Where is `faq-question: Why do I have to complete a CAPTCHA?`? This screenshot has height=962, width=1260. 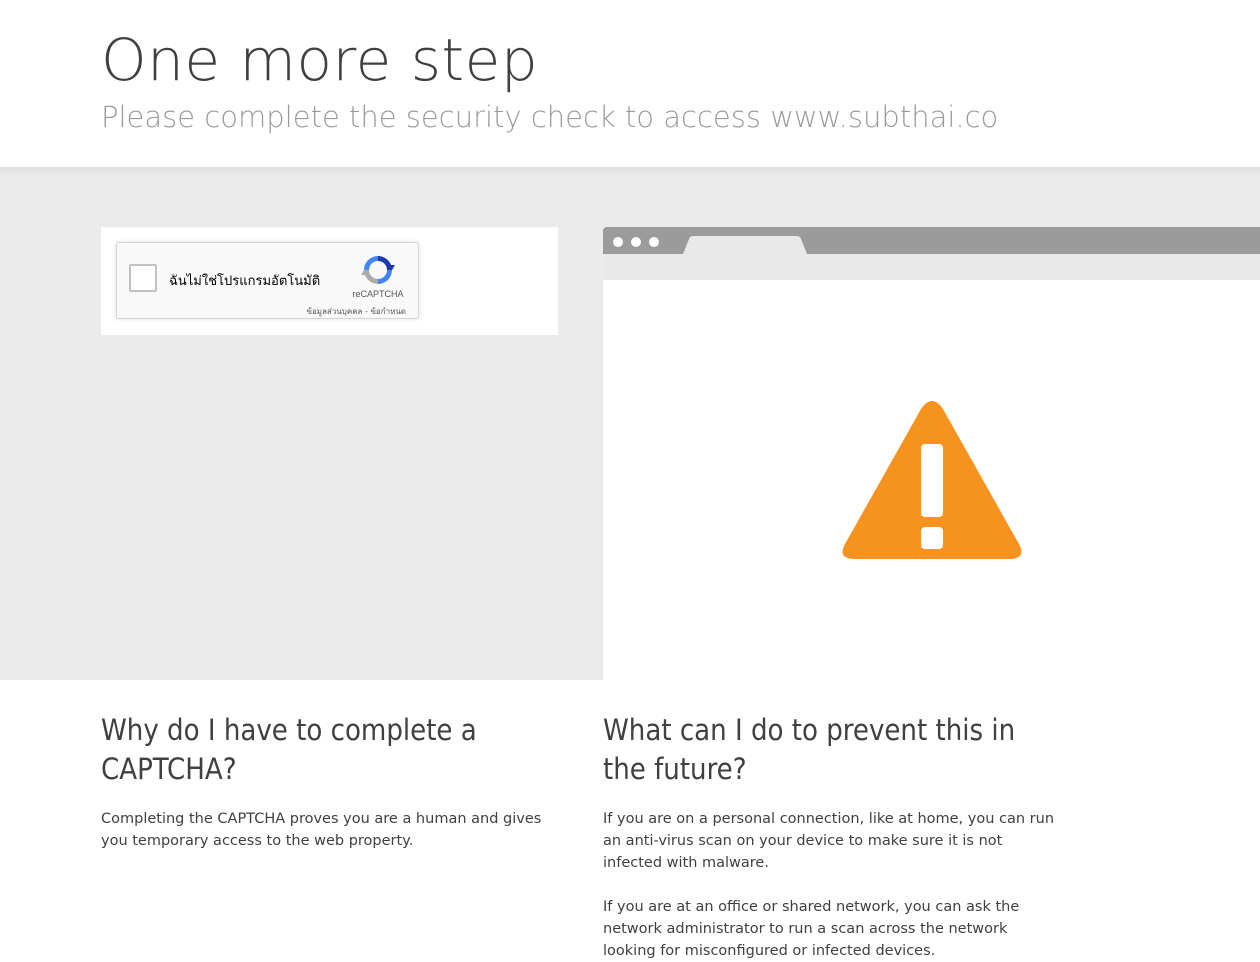 faq-question: Why do I have to complete a CAPTCHA? is located at coordinates (289, 749).